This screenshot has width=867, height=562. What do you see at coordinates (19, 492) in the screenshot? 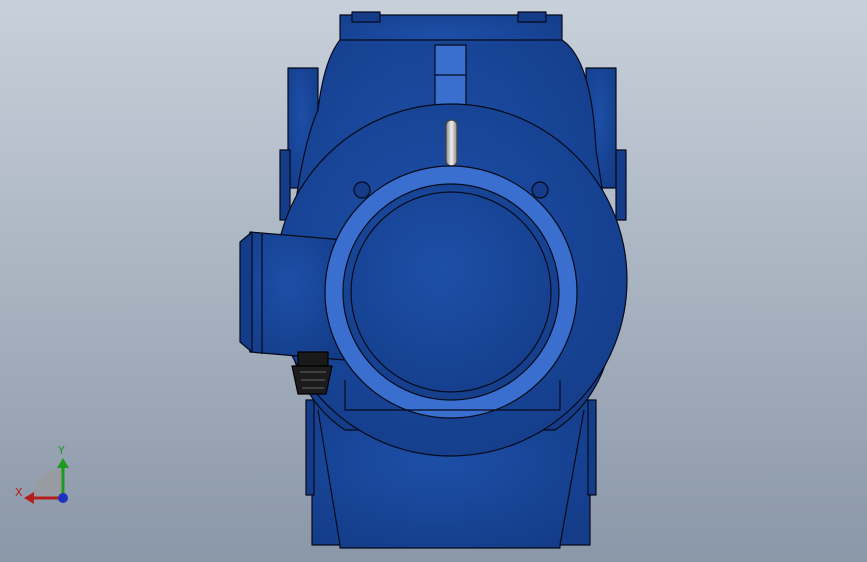
I see `x-axis-label: X` at bounding box center [19, 492].